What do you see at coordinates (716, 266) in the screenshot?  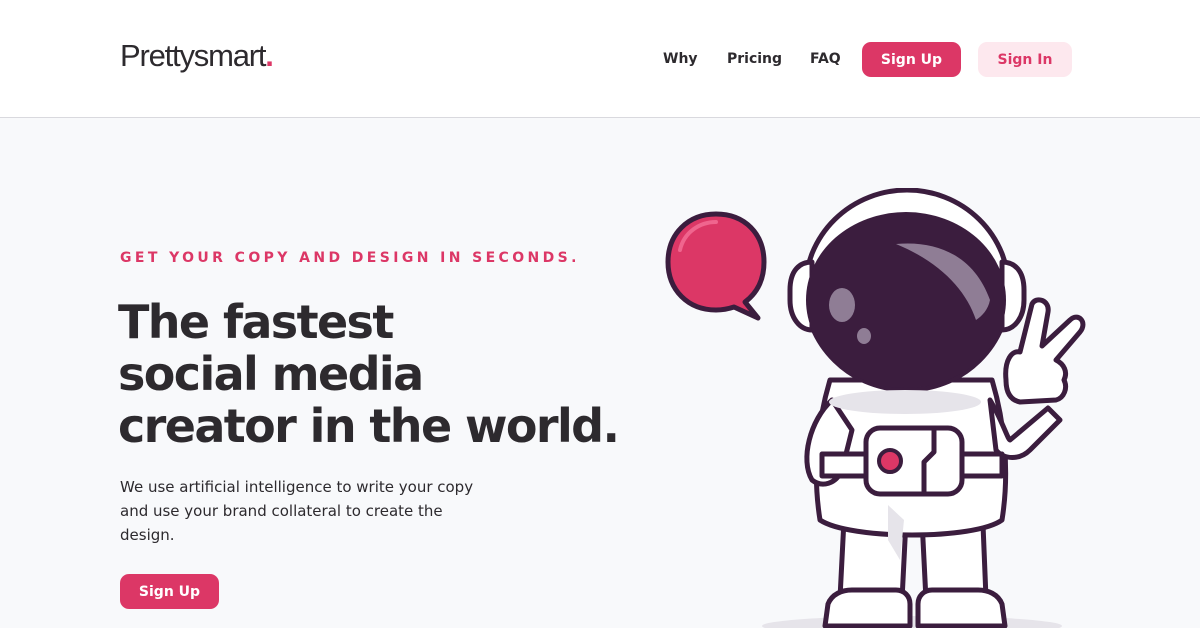 I see `speech-bubble-icon` at bounding box center [716, 266].